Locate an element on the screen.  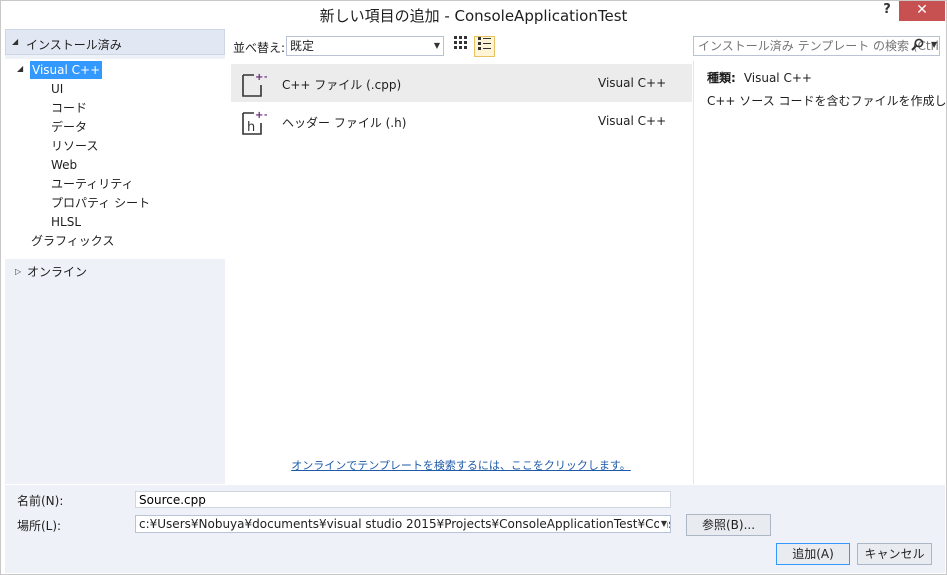
online-templates-link: オンラインでテンプレートを検索するには、ここをクリックします。 is located at coordinates (461, 465).